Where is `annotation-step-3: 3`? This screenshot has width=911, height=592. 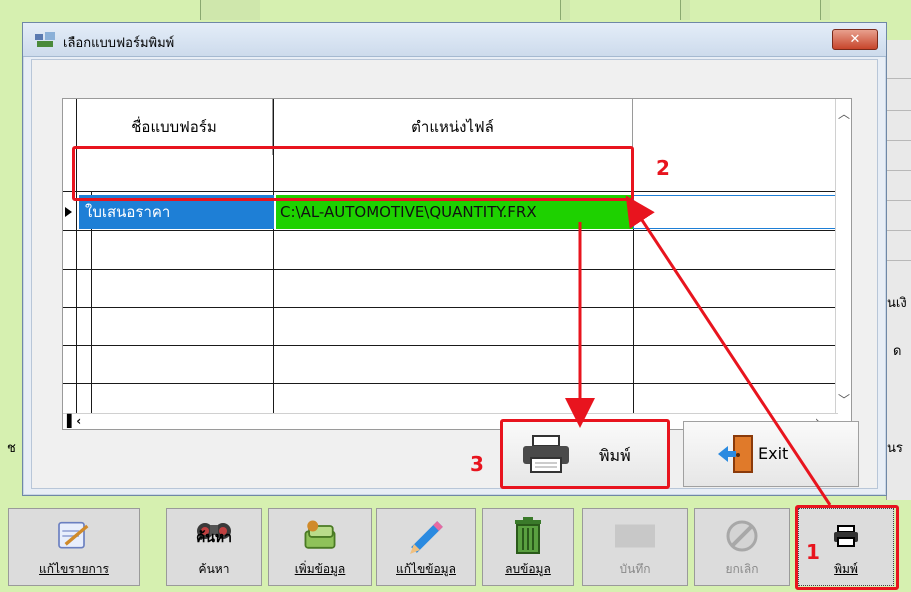 annotation-step-3: 3 is located at coordinates (477, 464).